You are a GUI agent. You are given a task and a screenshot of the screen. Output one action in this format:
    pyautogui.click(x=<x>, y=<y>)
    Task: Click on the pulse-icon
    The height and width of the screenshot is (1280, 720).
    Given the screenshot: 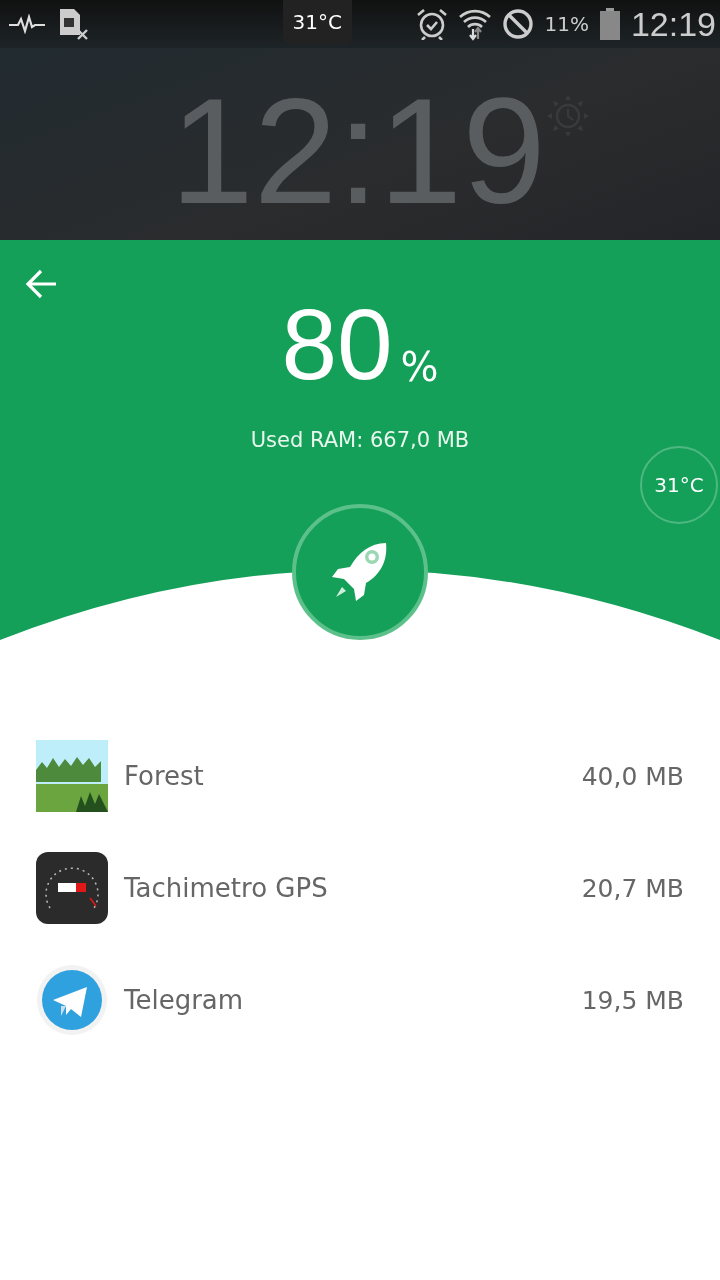 What is the action you would take?
    pyautogui.click(x=27, y=24)
    